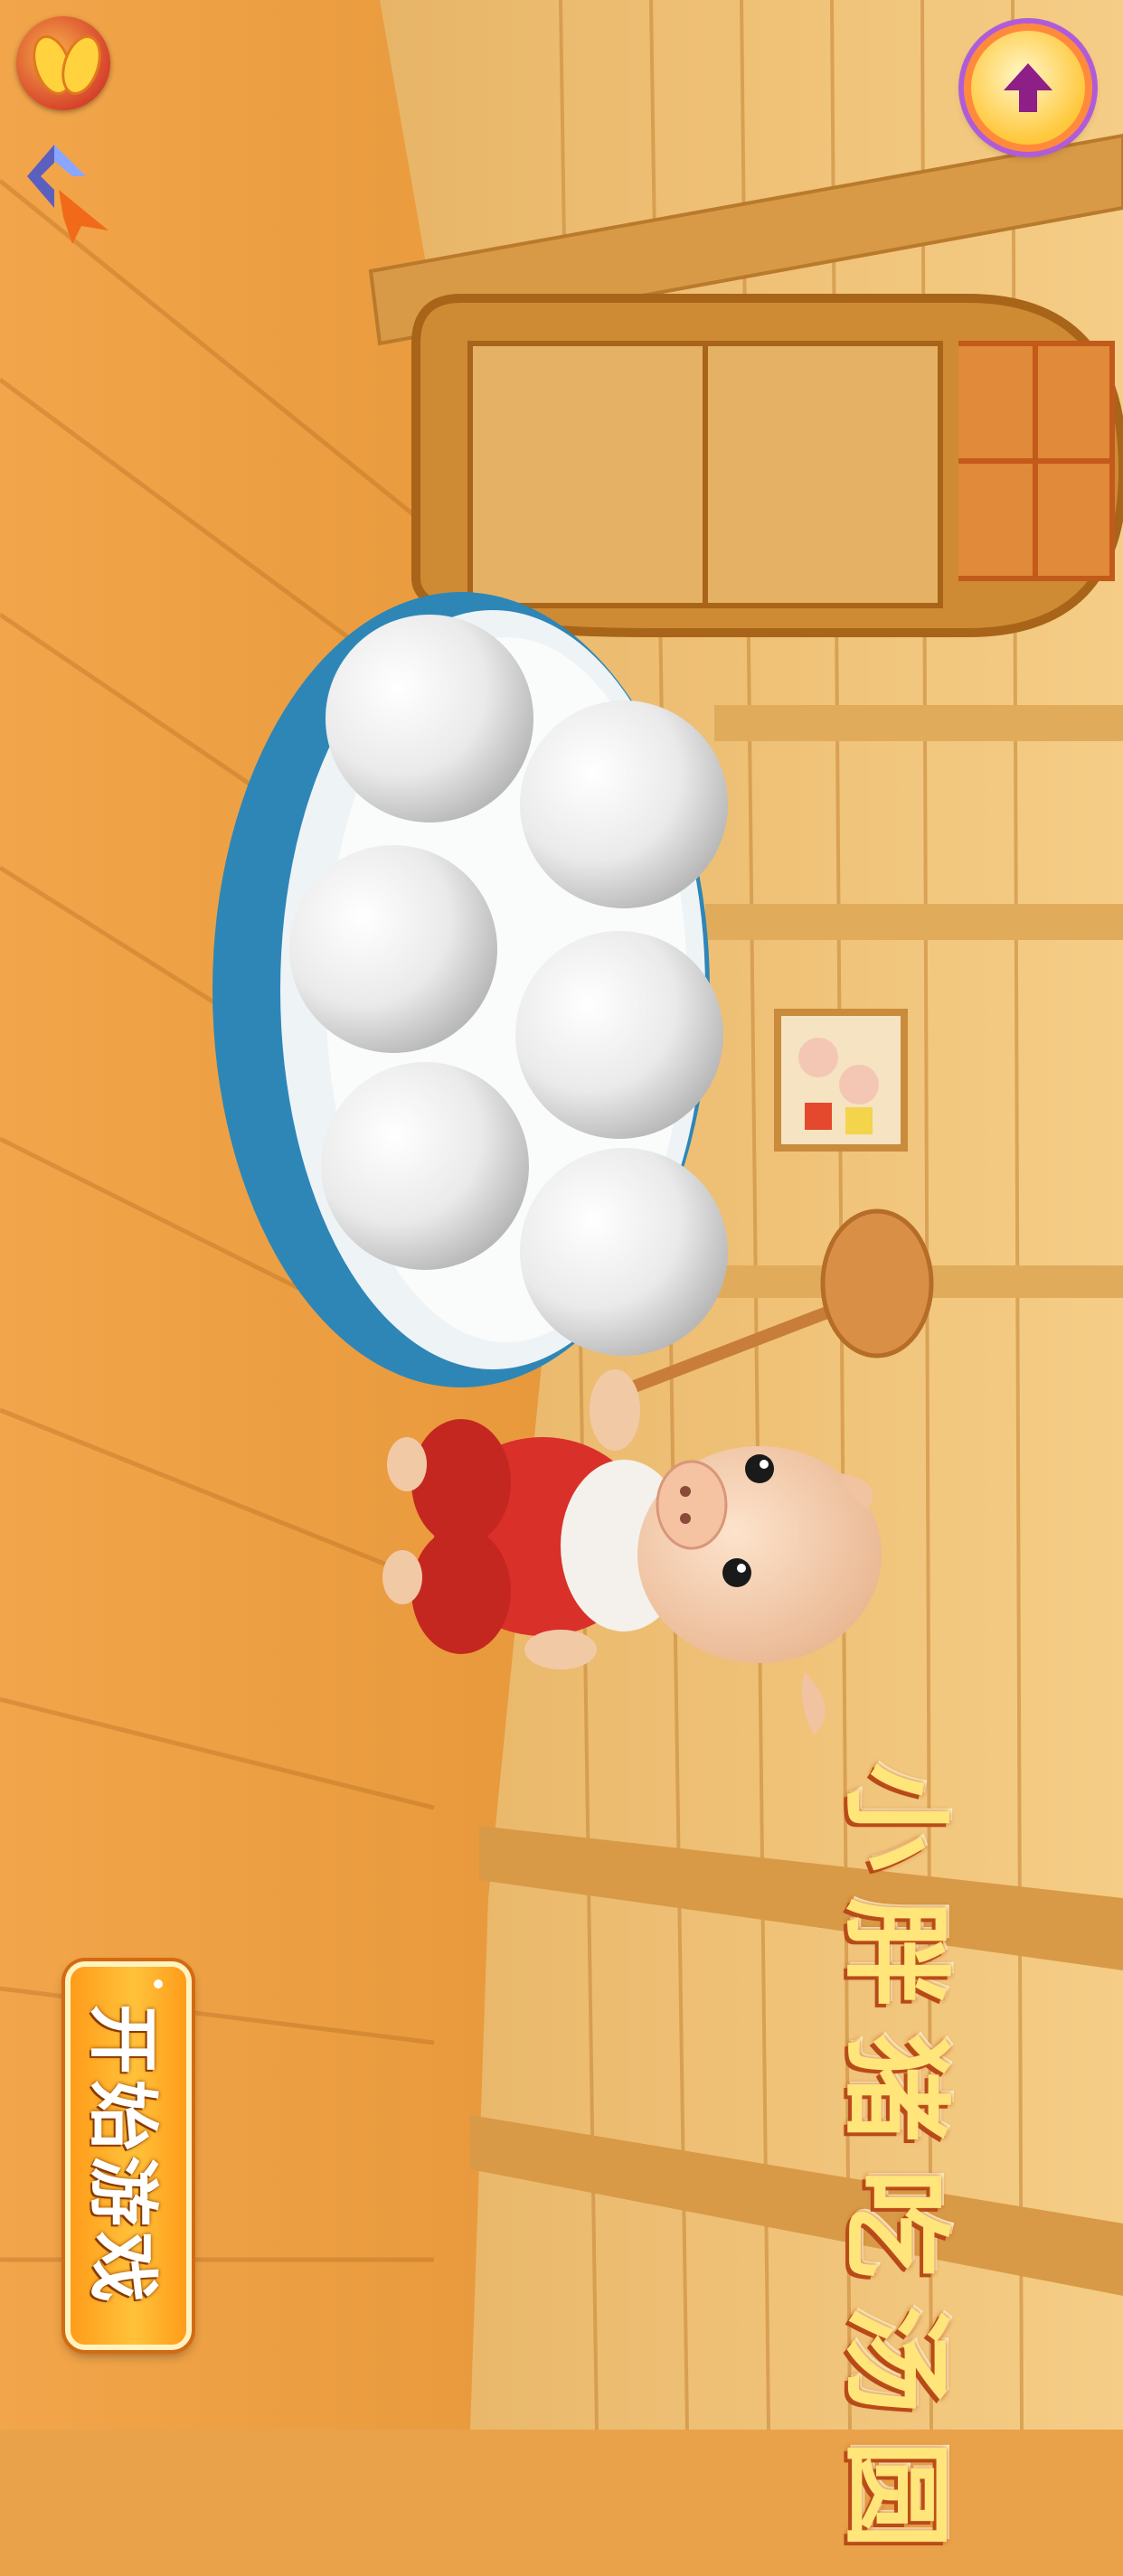  I want to click on wall-picture-frame, so click(841, 1080).